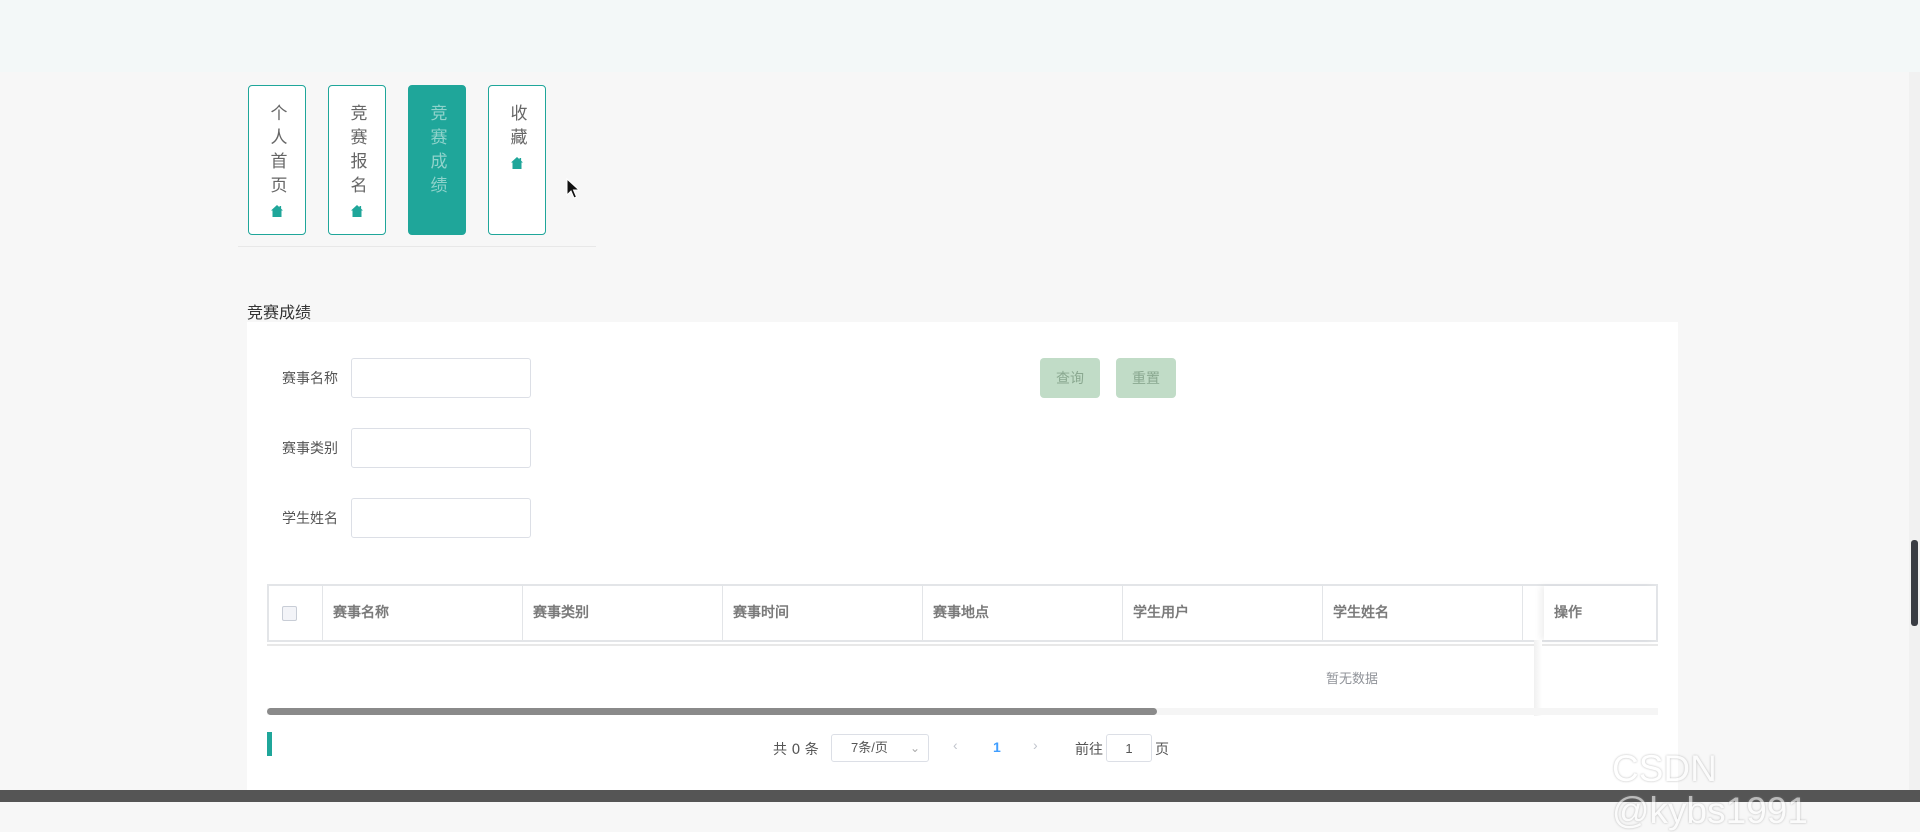 This screenshot has width=1920, height=832. I want to click on results-table: 赛事名称 赛事类别 赛事时间 赛事地点 学生用户 学生姓名 操作, so click(962, 613).